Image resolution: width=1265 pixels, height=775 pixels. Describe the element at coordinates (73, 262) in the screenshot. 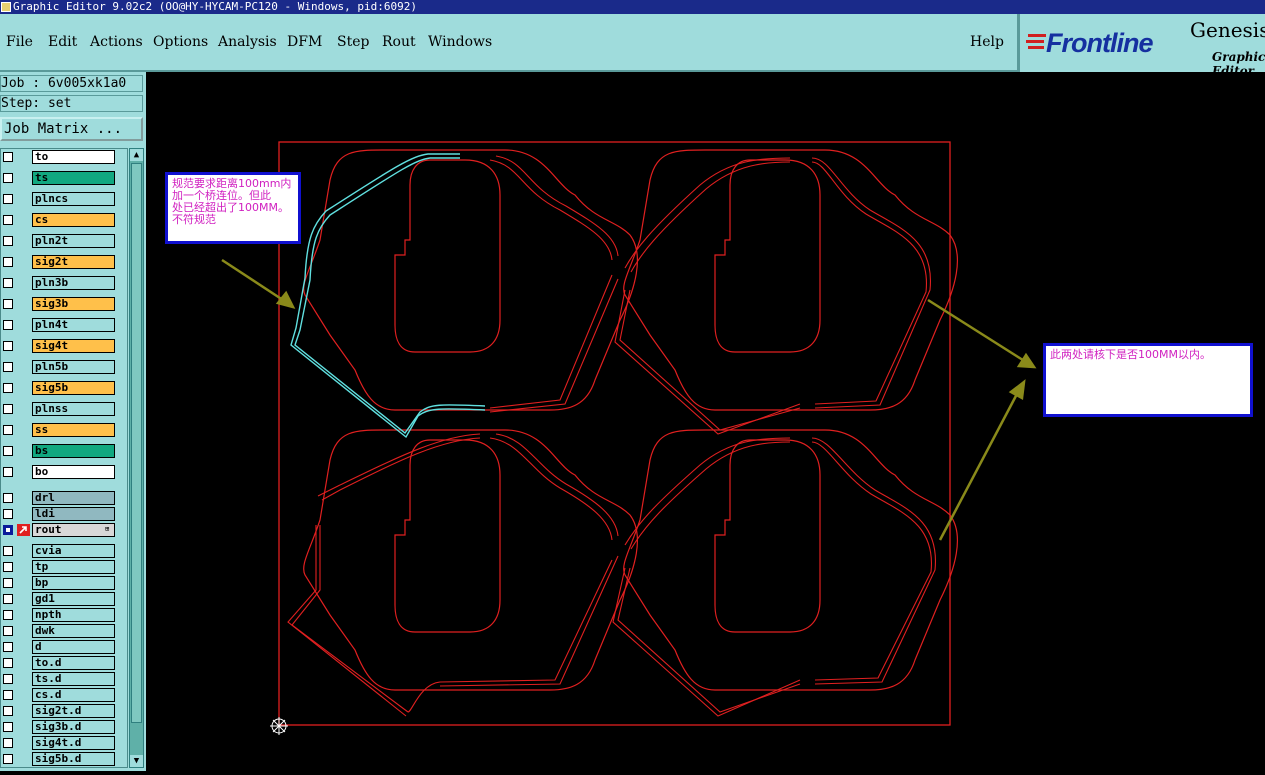

I see `layer-name: sig2t` at that location.